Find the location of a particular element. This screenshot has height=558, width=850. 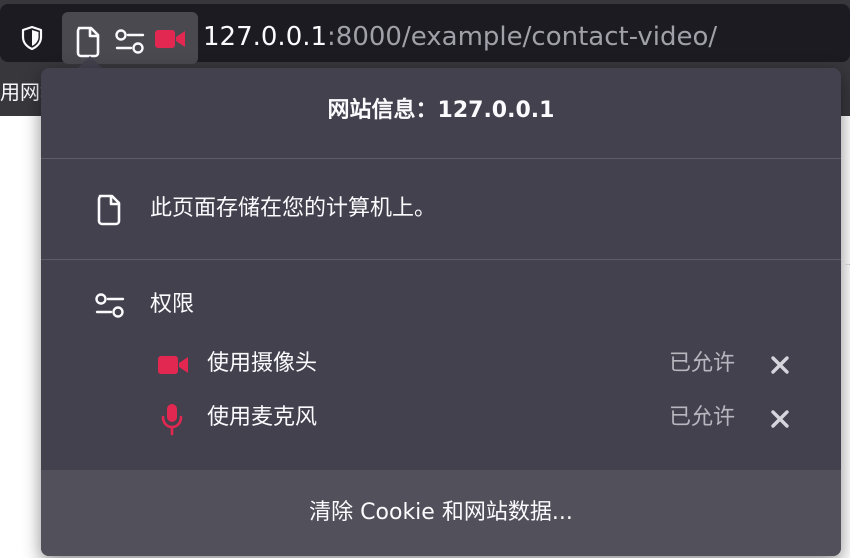

storage-info-text: 此页面存储在您的计算机上。 is located at coordinates (293, 208).